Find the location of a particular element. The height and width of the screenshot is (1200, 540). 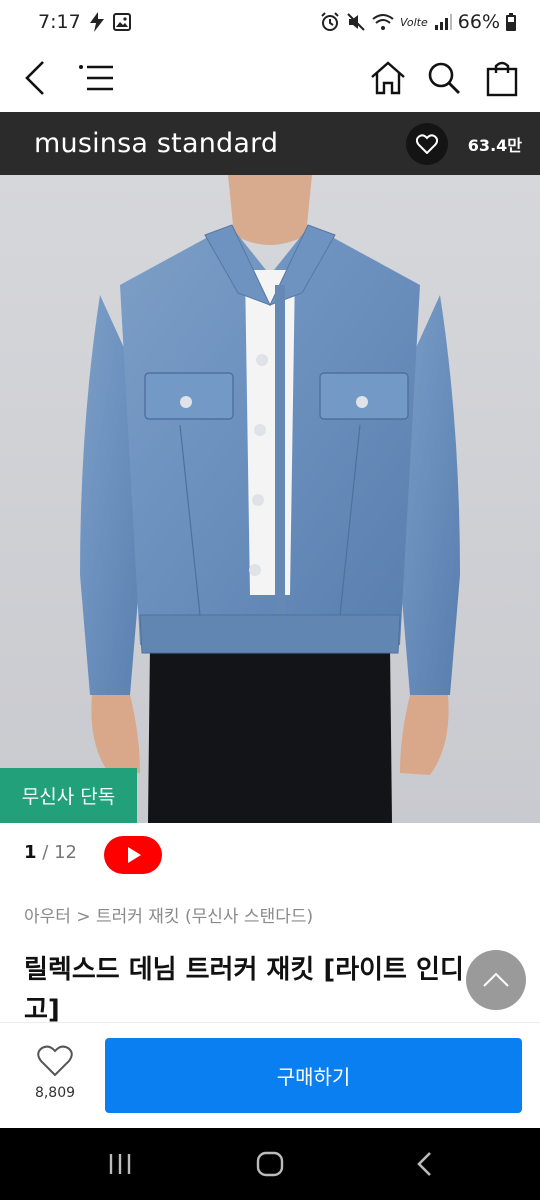

gallery-icon is located at coordinates (121, 22).